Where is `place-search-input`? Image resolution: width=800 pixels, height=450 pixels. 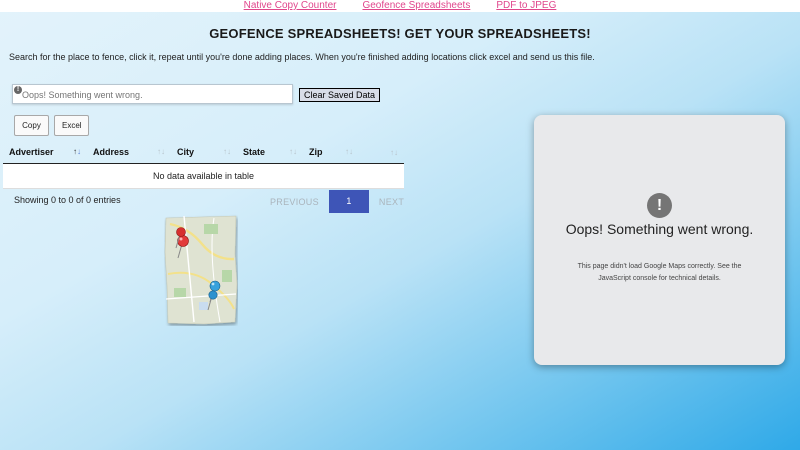 place-search-input is located at coordinates (152, 95).